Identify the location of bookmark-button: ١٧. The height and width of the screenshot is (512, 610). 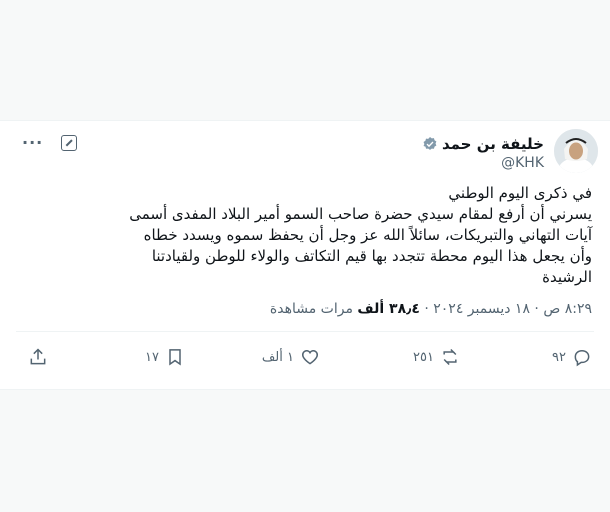
(165, 357).